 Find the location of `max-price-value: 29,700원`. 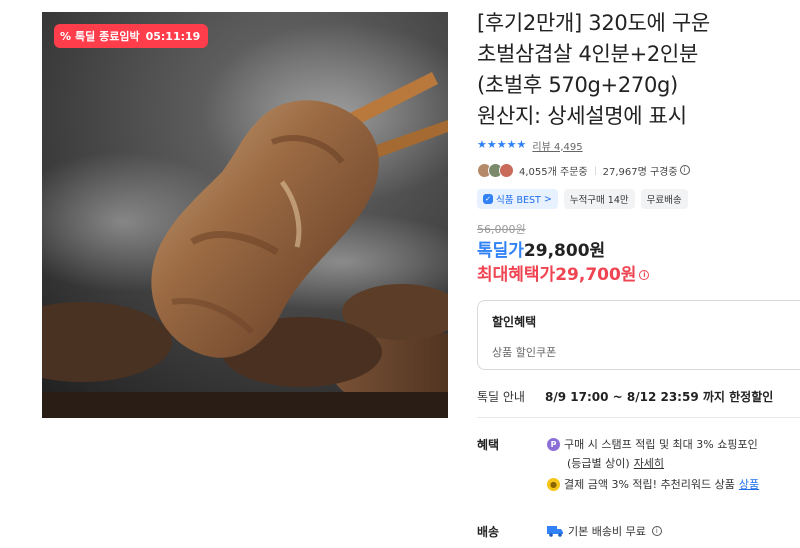

max-price-value: 29,700원 is located at coordinates (596, 275).